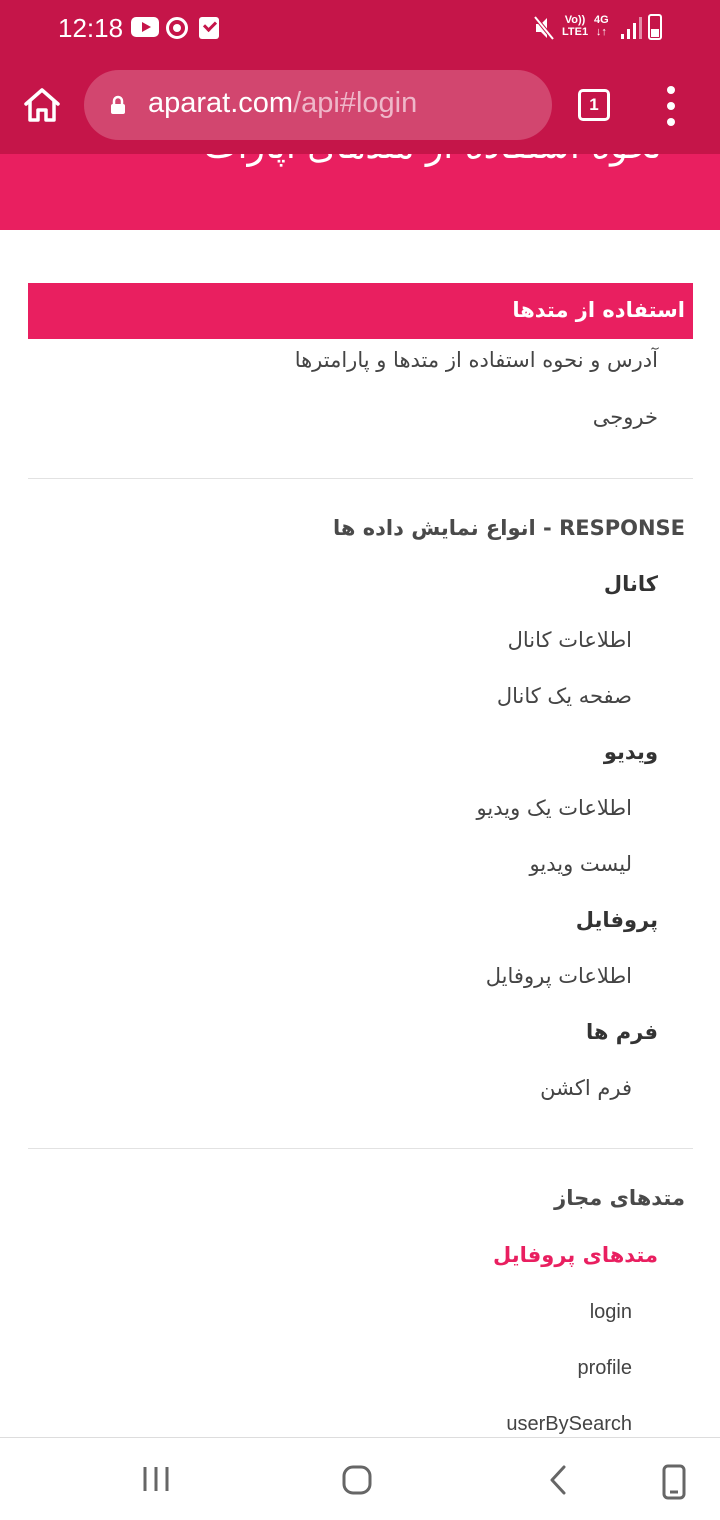  Describe the element at coordinates (569, 1424) in the screenshot. I see `method-link-userbysearch: userBySearch` at that location.